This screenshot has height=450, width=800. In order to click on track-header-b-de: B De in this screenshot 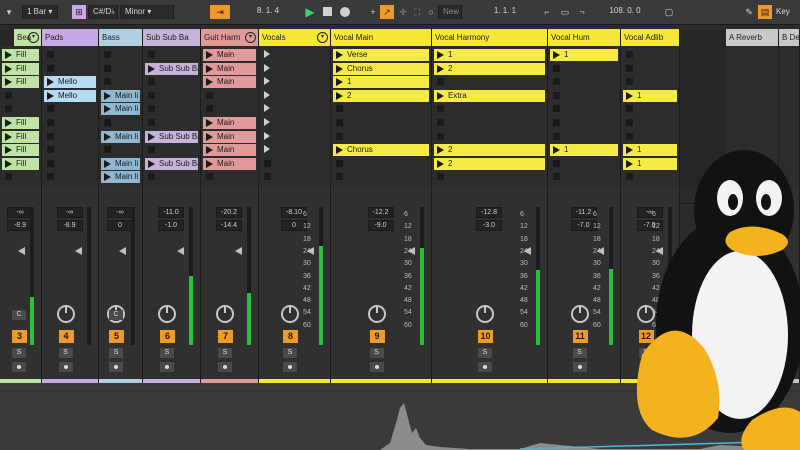, I will do `click(789, 37)`.